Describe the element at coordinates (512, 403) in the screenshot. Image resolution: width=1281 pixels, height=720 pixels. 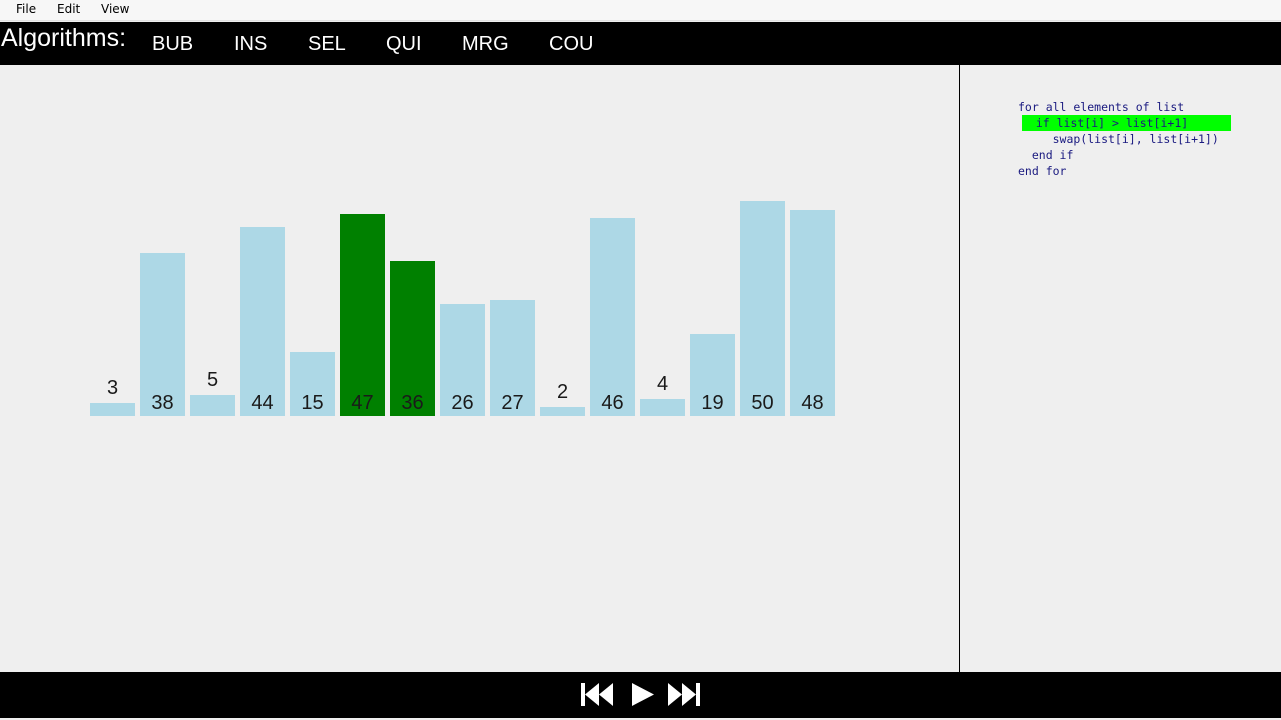
I see `bar-value-label: 27` at that location.